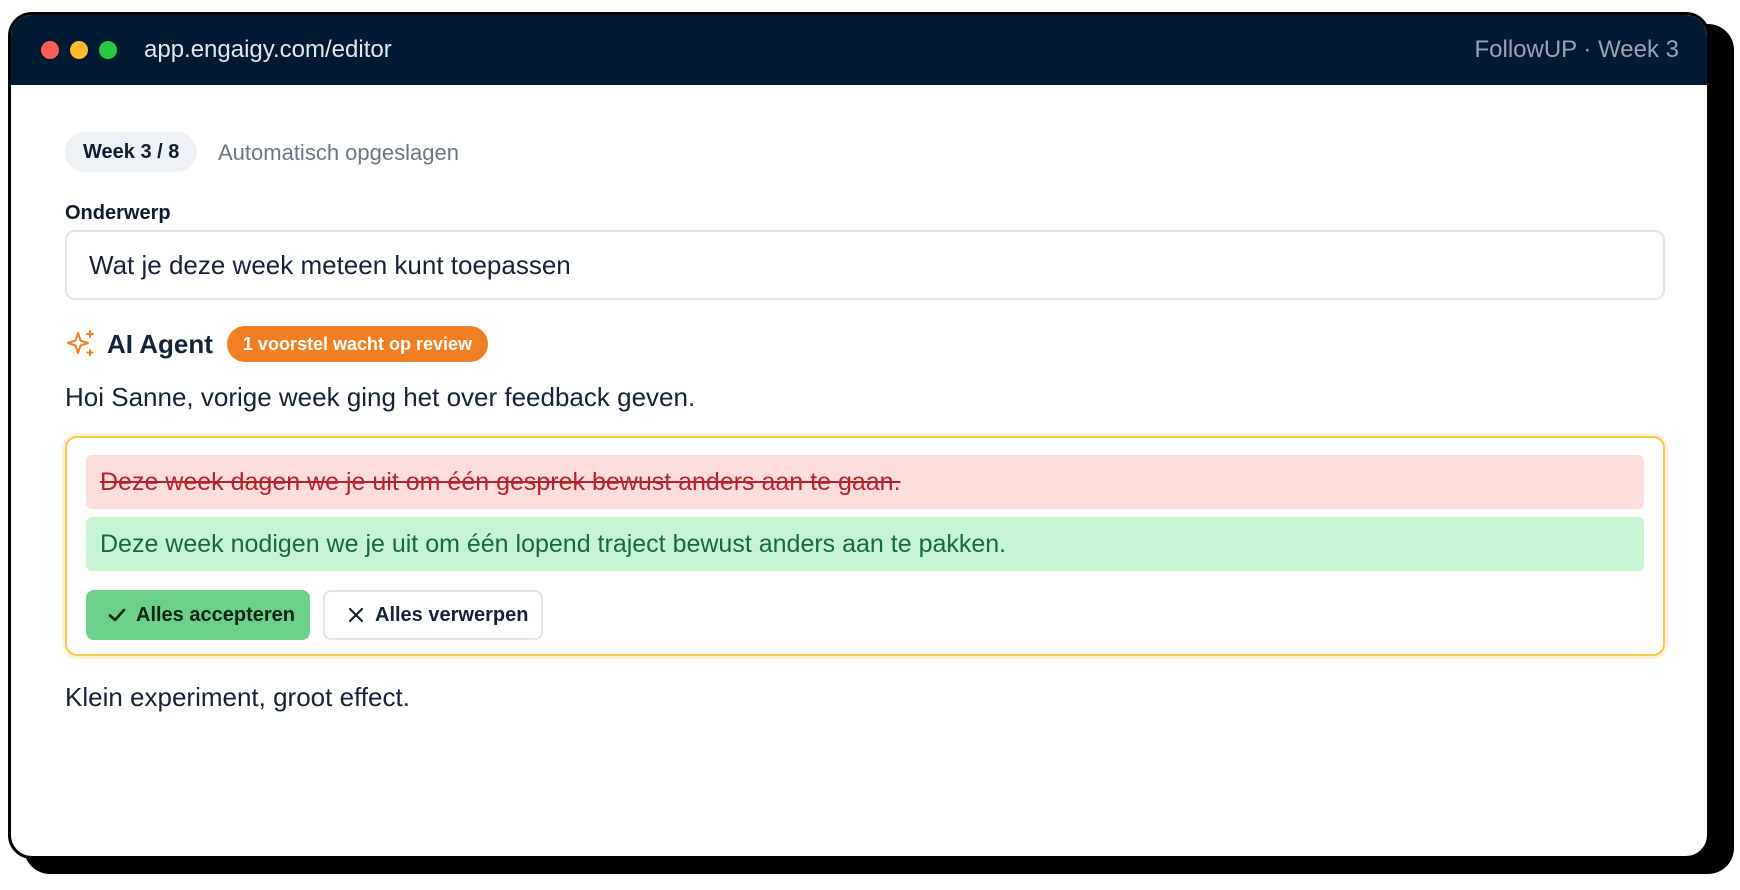 Image resolution: width=1740 pixels, height=890 pixels. Describe the element at coordinates (79, 50) in the screenshot. I see `minimize-window-button` at that location.